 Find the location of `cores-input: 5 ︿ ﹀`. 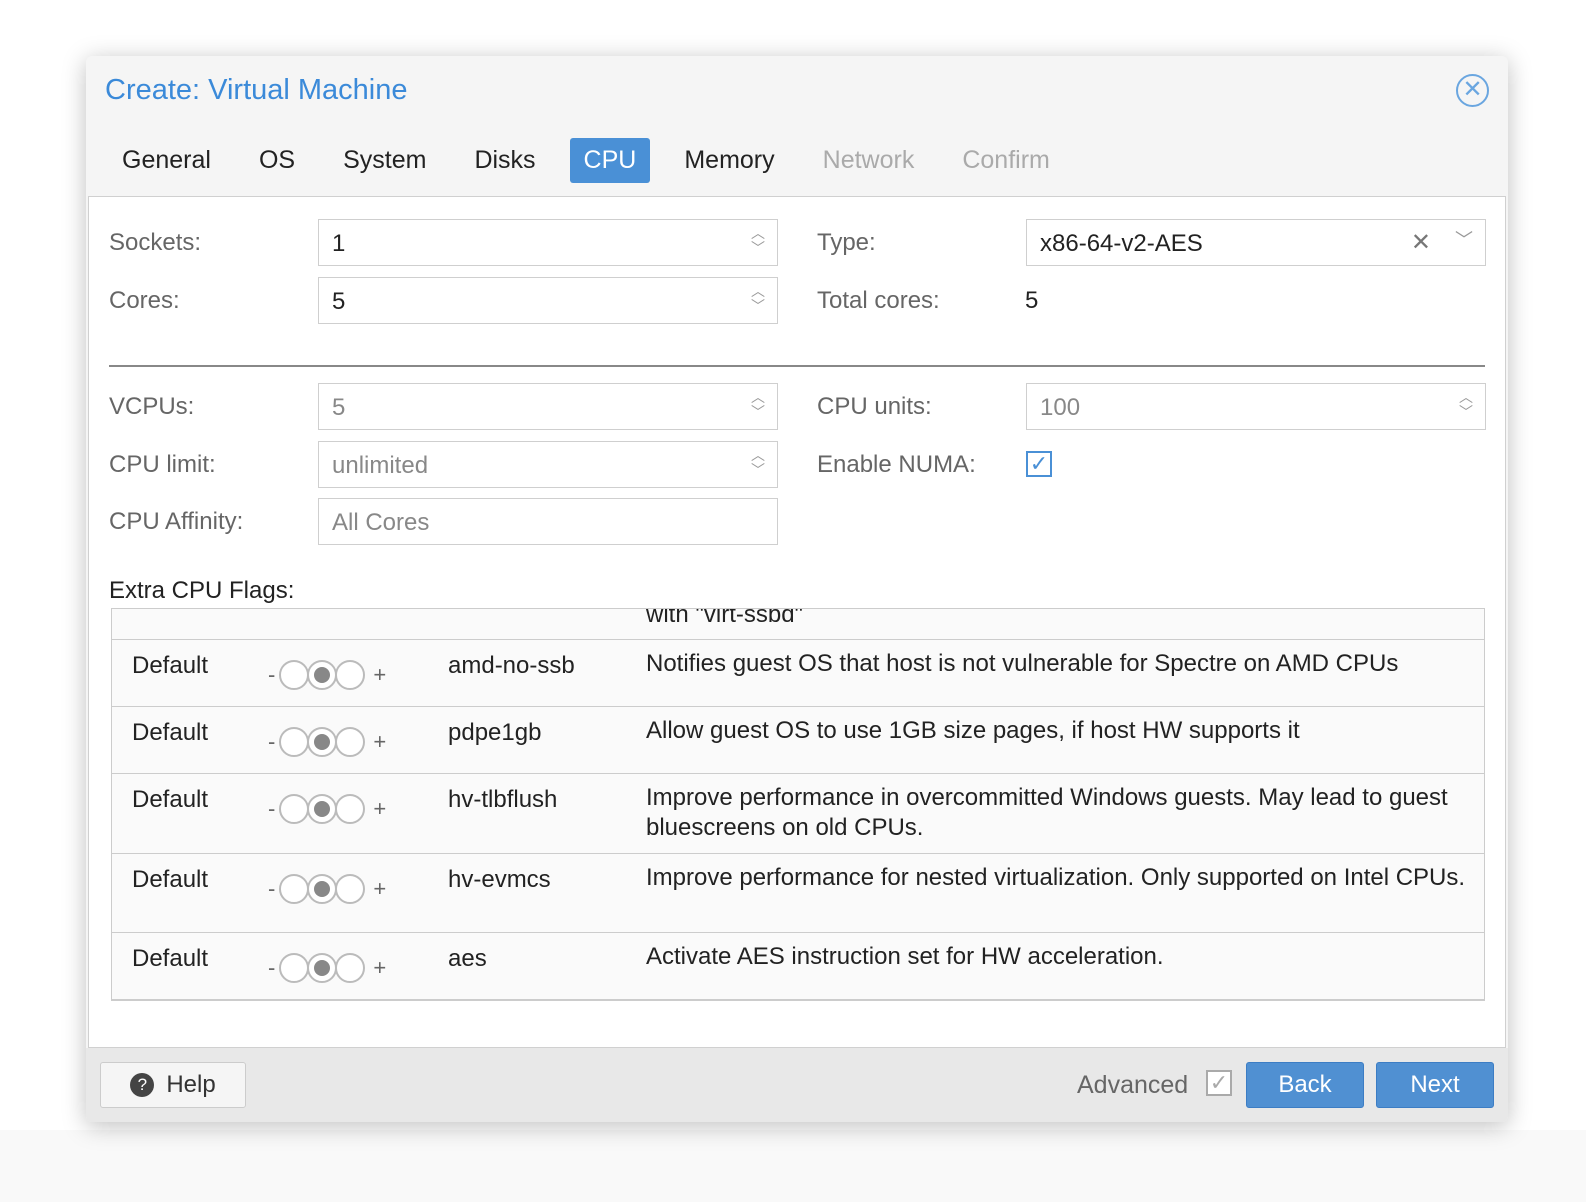

cores-input: 5 ︿ ﹀ is located at coordinates (548, 300).